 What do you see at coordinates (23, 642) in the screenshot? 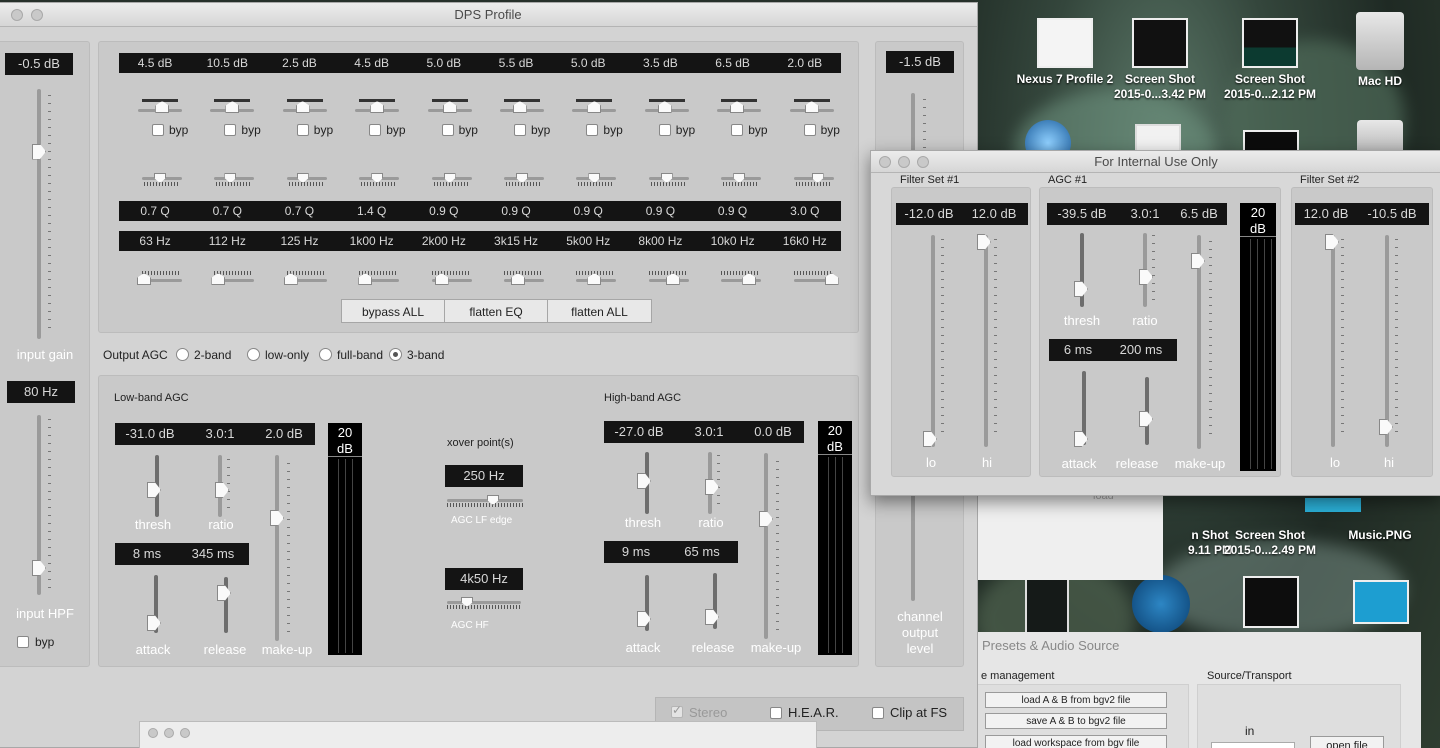
I see `input-hpf-bypass-checkbox` at bounding box center [23, 642].